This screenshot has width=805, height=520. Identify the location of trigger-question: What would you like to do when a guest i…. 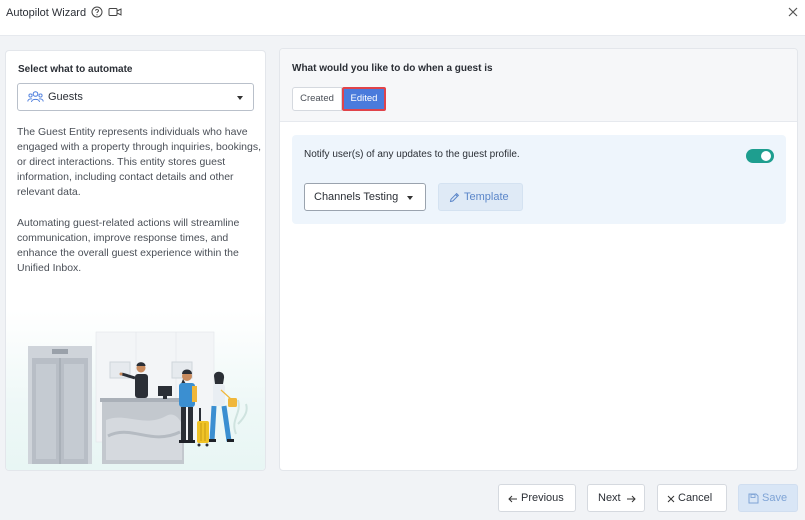
(392, 68).